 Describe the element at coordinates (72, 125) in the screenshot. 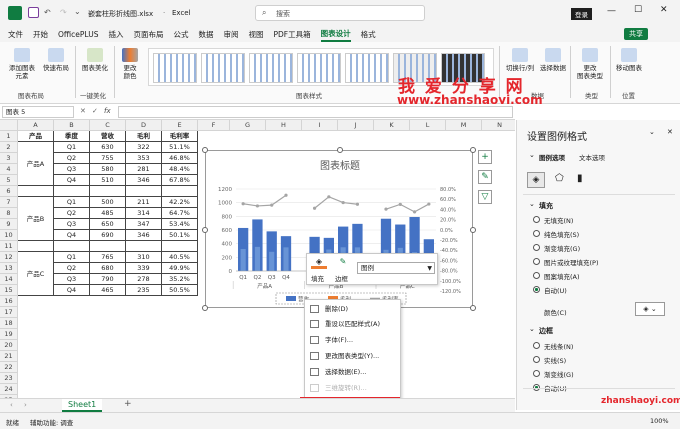

I see `column-header: B` at that location.